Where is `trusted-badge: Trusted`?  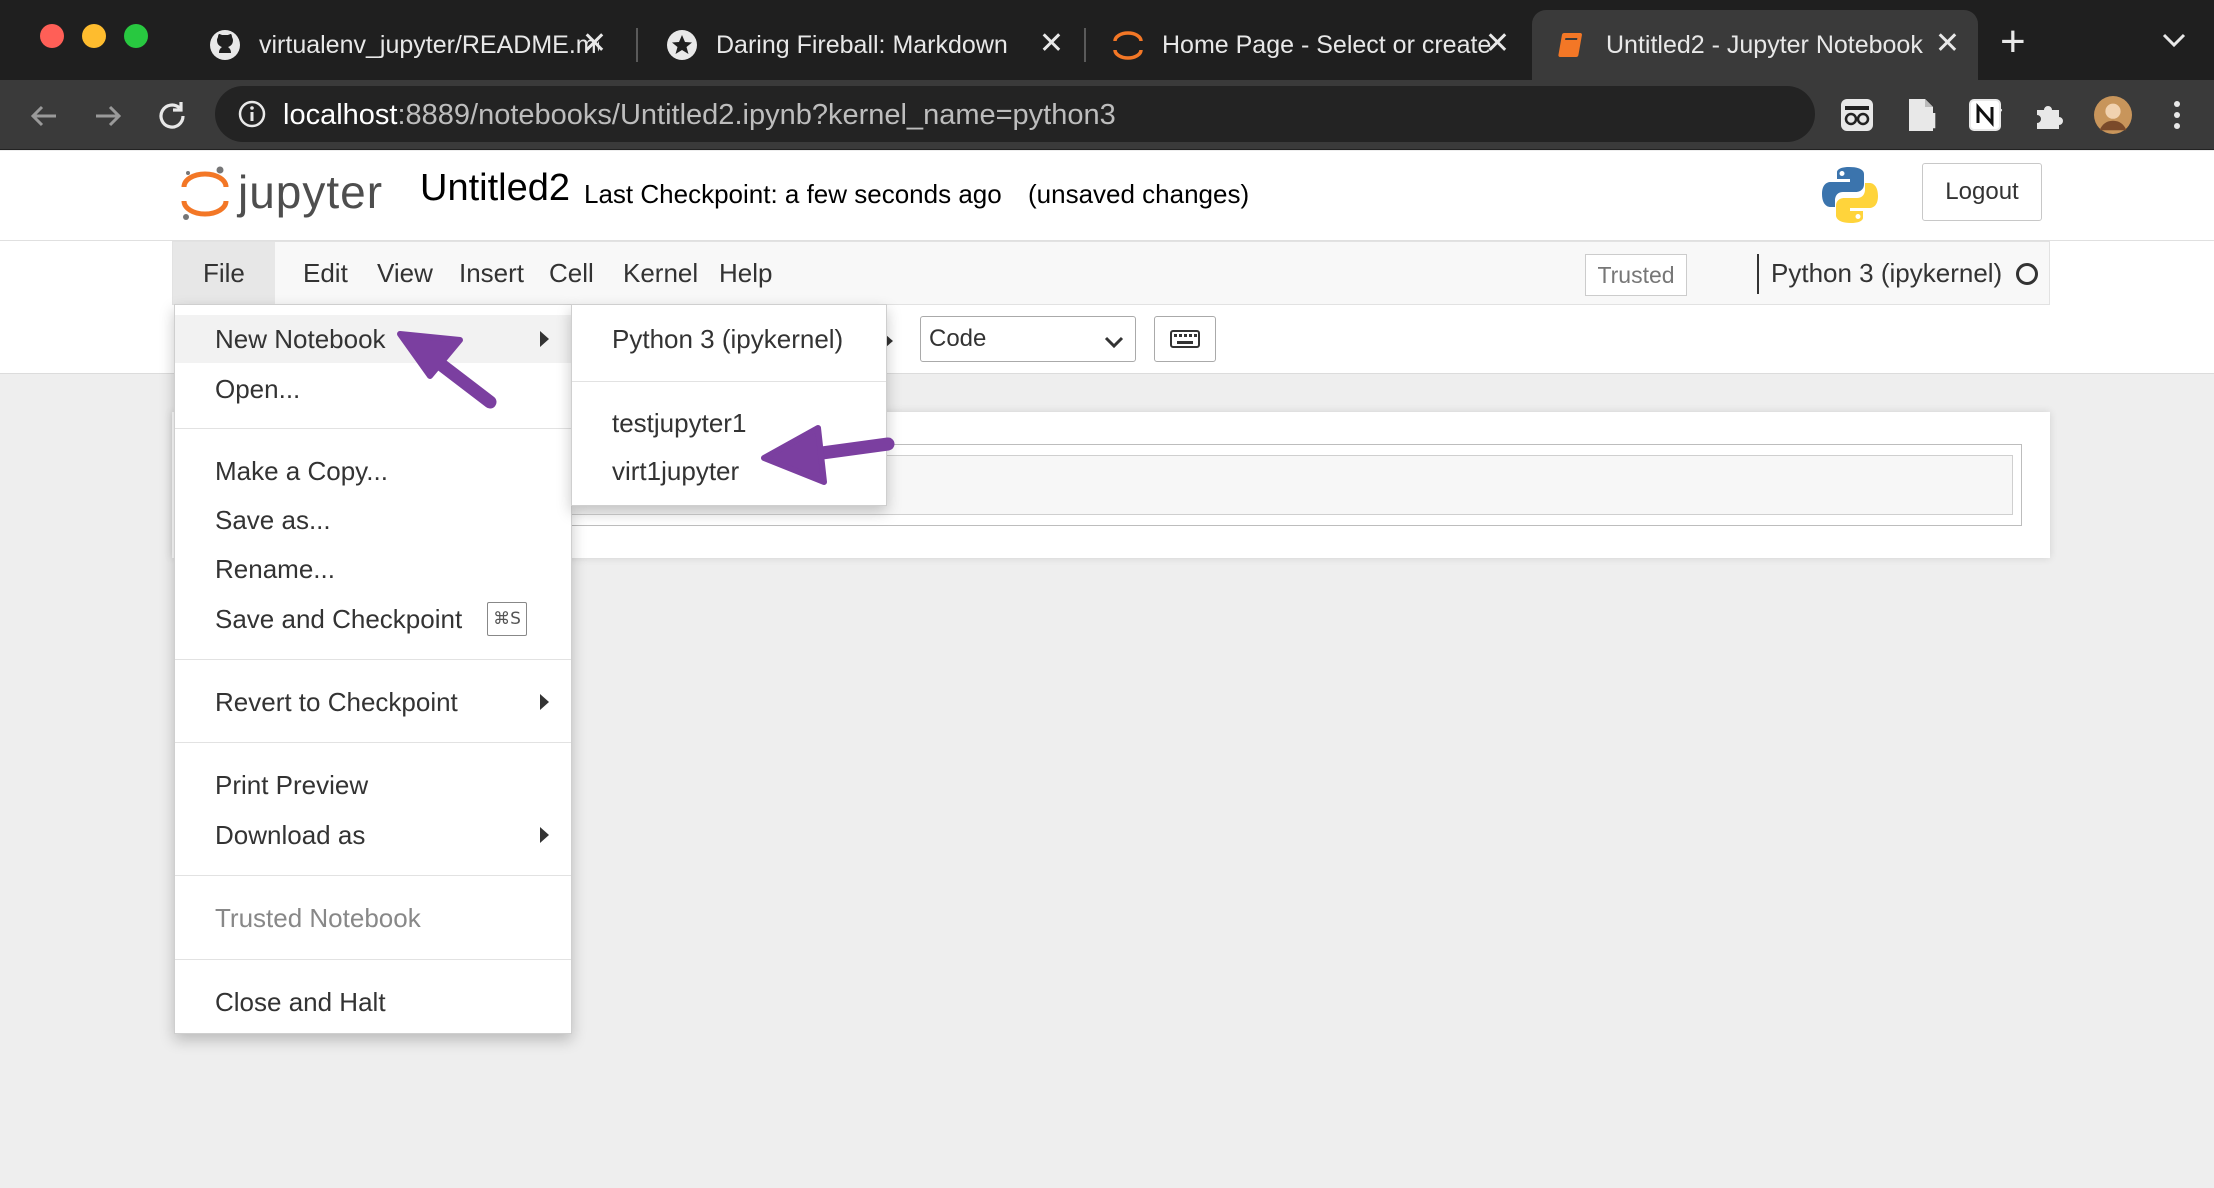
trusted-badge: Trusted is located at coordinates (1636, 275).